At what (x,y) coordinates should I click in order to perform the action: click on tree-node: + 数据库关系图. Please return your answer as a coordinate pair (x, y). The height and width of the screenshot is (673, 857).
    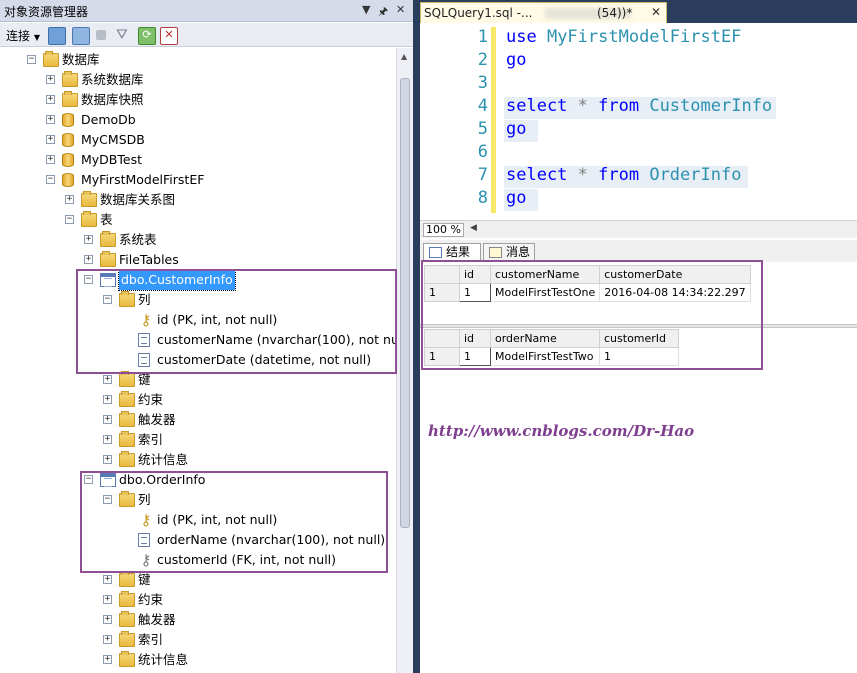
    Looking at the image, I should click on (198, 200).